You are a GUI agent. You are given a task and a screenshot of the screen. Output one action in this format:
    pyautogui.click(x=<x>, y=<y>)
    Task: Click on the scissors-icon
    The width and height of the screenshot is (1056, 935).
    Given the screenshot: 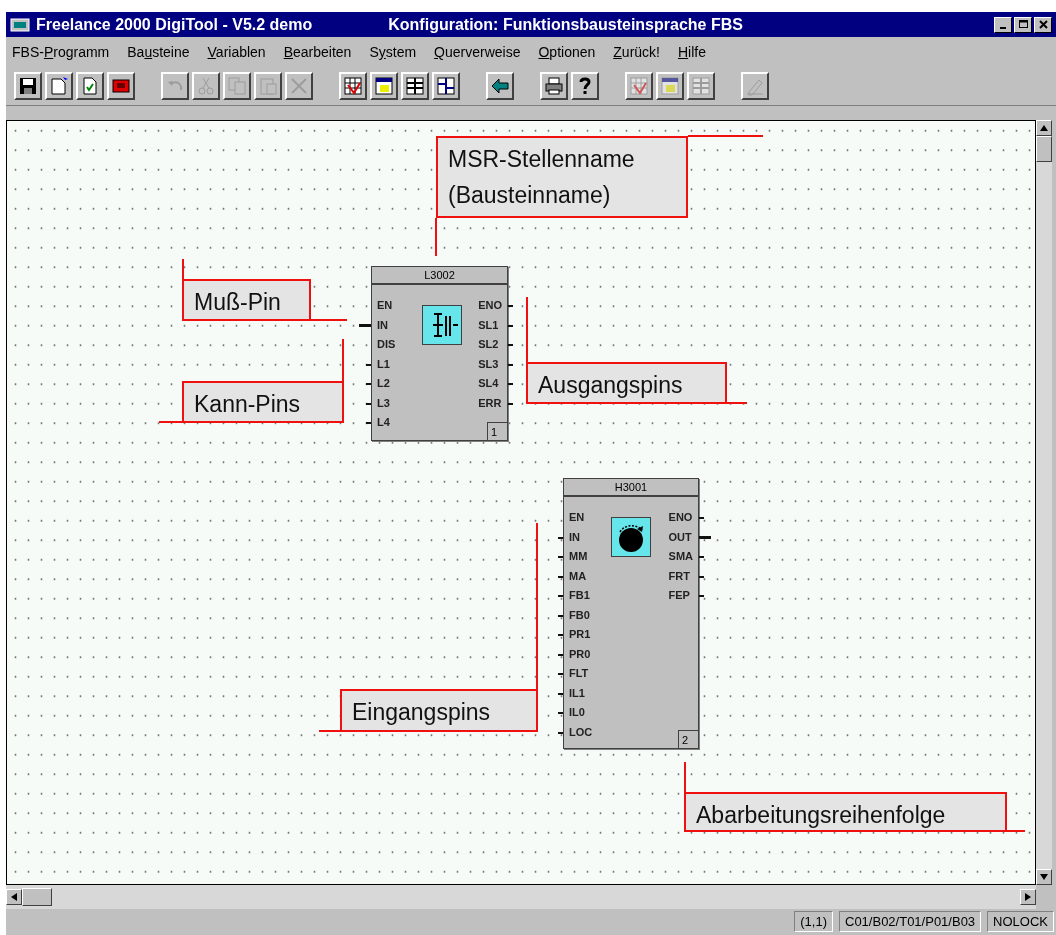 What is the action you would take?
    pyautogui.click(x=206, y=86)
    